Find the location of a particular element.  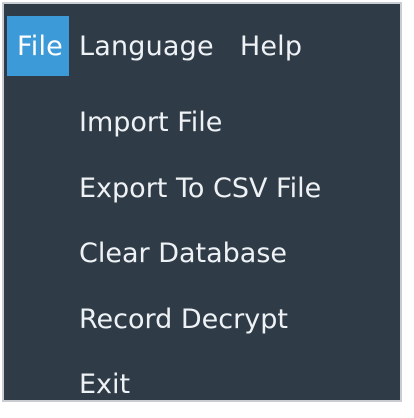

menu-file: File is located at coordinates (38, 46).